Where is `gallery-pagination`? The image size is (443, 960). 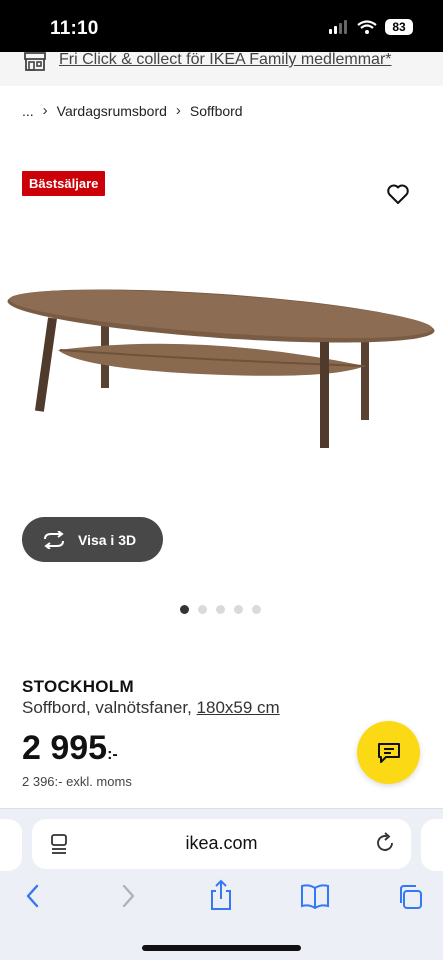
gallery-pagination is located at coordinates (220, 609).